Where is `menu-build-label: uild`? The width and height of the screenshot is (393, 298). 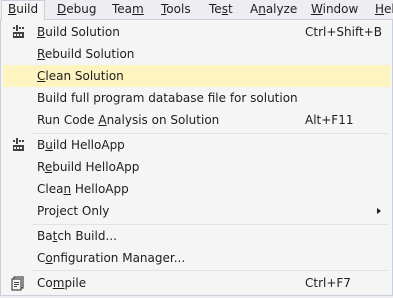 menu-build-label: uild is located at coordinates (27, 9).